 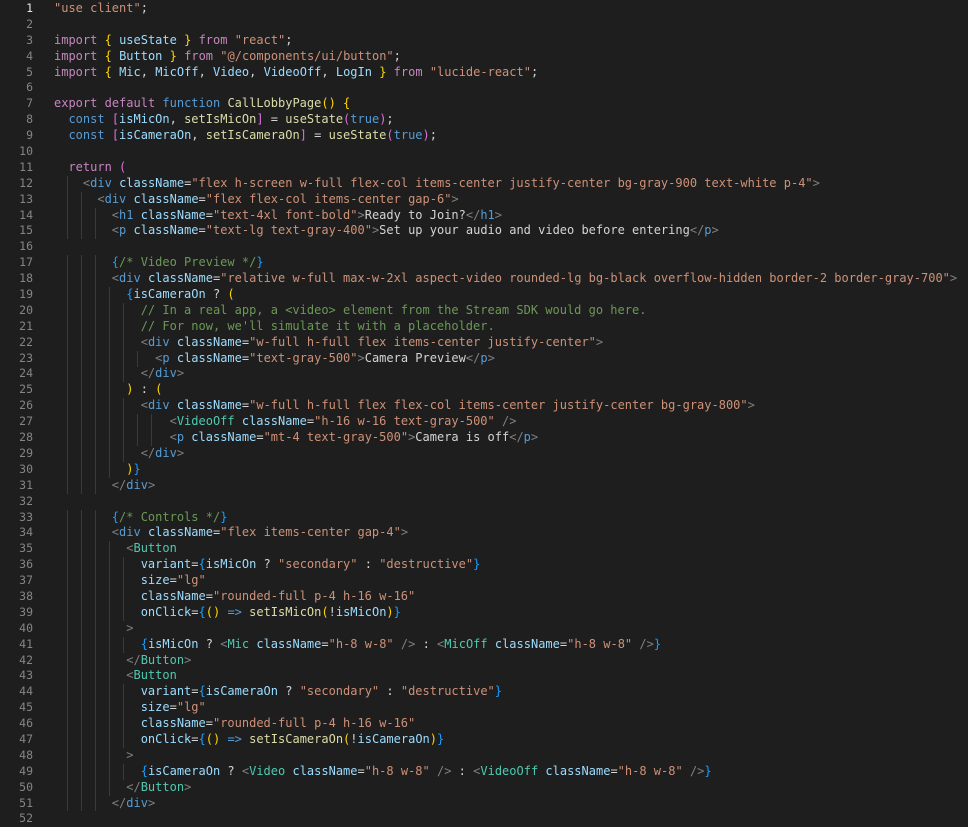 What do you see at coordinates (484, 803) in the screenshot?
I see `code-line: 51 </div>` at bounding box center [484, 803].